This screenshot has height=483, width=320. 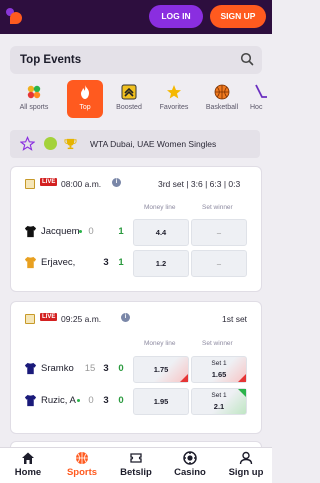 What do you see at coordinates (219, 369) in the screenshot?
I see `odds-button-set-winner: Set 1 1.65` at bounding box center [219, 369].